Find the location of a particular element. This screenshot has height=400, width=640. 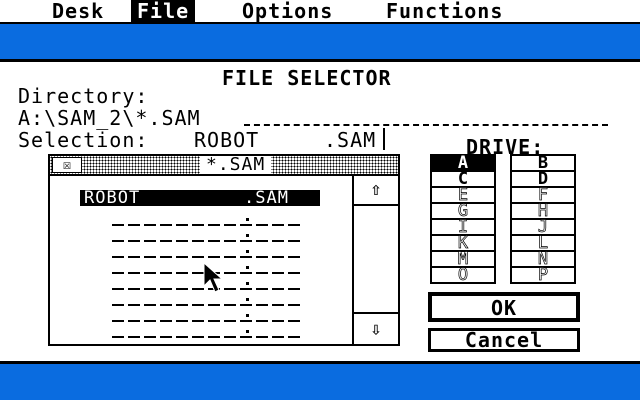

cancel-button: Cancel is located at coordinates (504, 340).